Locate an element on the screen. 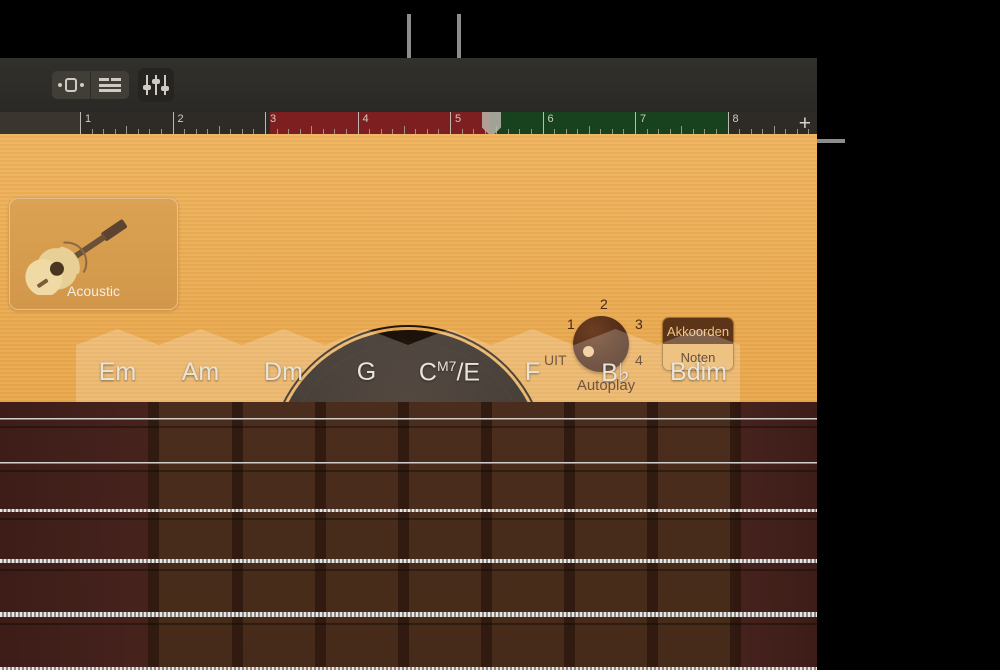 The height and width of the screenshot is (670, 1000). instrument-name: Acoustic is located at coordinates (93, 291).